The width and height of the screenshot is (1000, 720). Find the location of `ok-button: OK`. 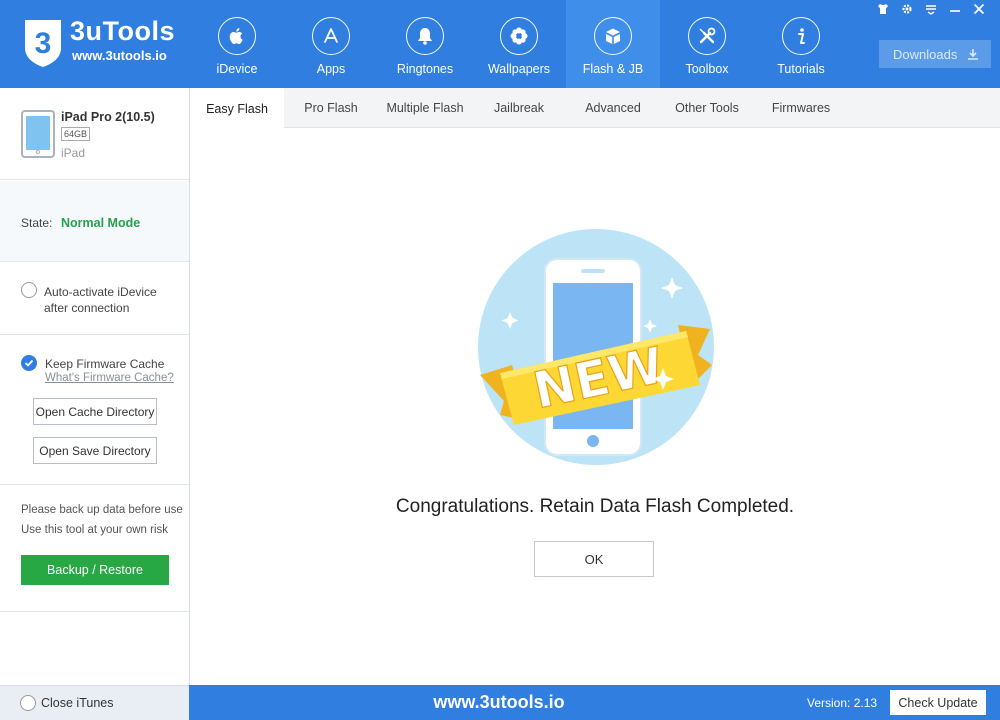

ok-button: OK is located at coordinates (594, 559).